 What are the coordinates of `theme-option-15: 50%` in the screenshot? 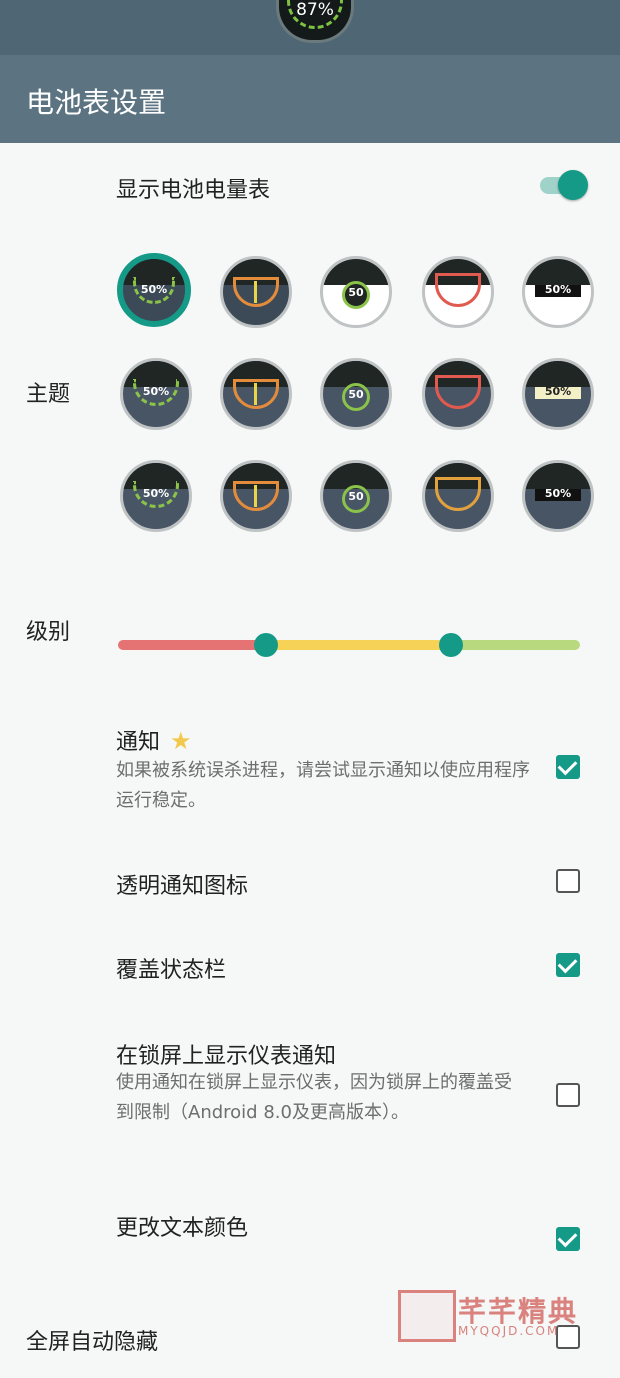 It's located at (558, 496).